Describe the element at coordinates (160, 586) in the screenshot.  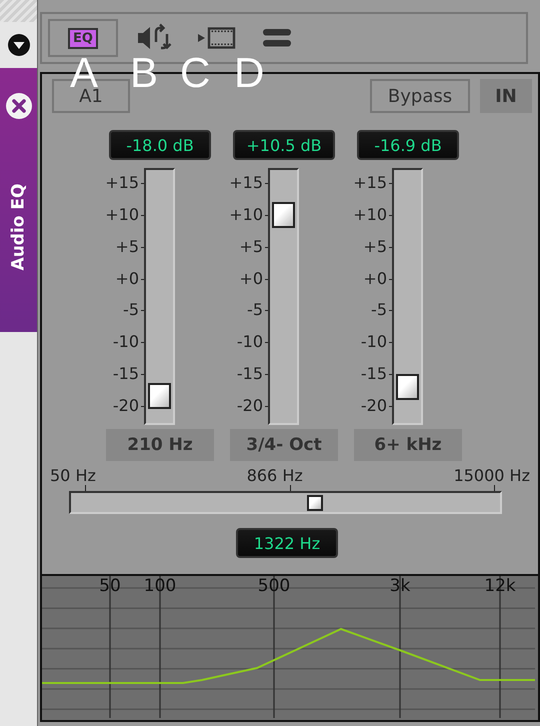
I see `axis-label: 100` at that location.